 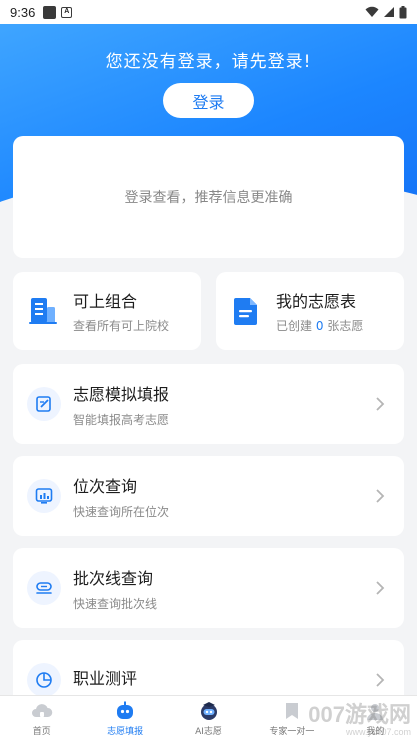 I want to click on rank-chart-icon, so click(x=44, y=496).